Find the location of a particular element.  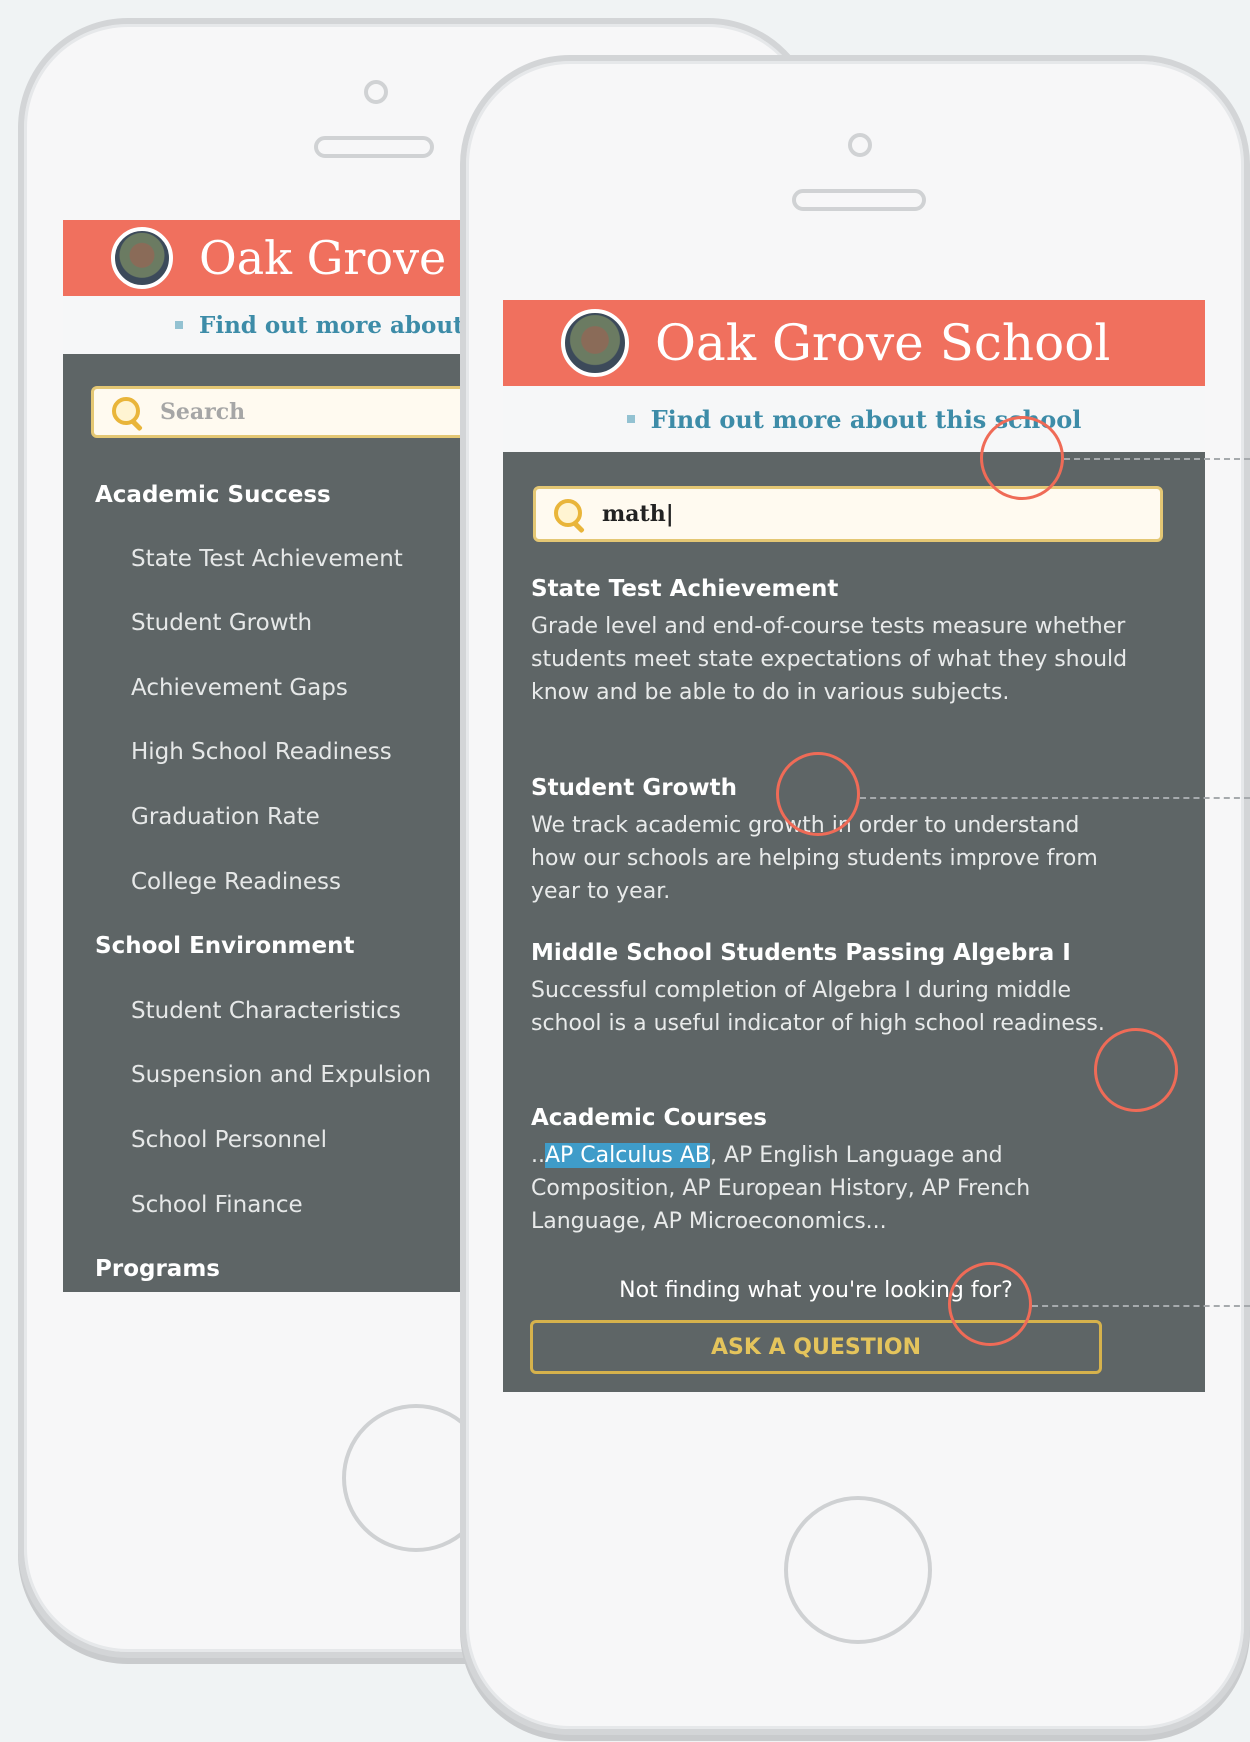

nav-item-school-finance: School Finance is located at coordinates (217, 1205).